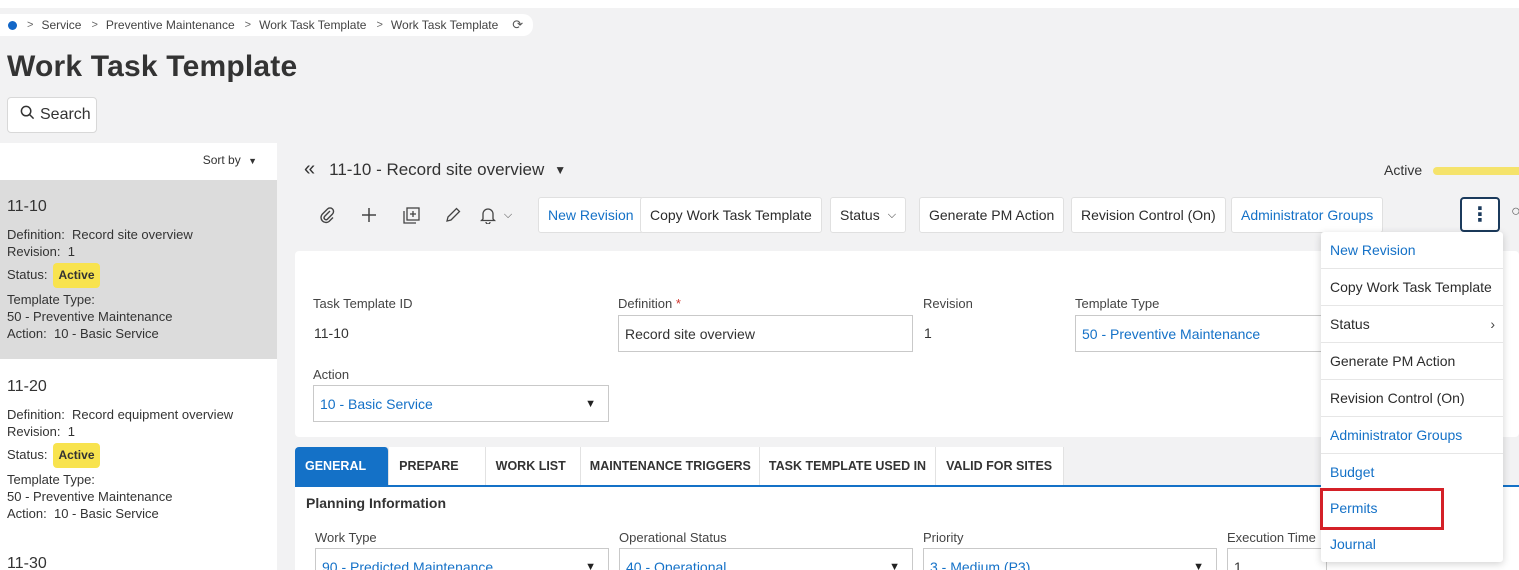 Image resolution: width=1519 pixels, height=570 pixels. I want to click on priority-select: 3 - Medium (P3) ▼, so click(1070, 559).